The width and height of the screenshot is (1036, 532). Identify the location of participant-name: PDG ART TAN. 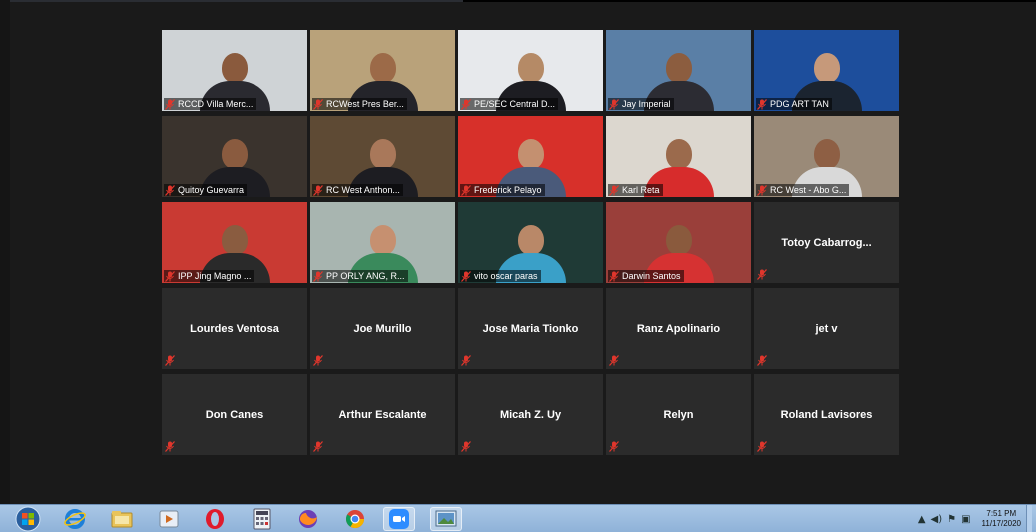
(799, 104).